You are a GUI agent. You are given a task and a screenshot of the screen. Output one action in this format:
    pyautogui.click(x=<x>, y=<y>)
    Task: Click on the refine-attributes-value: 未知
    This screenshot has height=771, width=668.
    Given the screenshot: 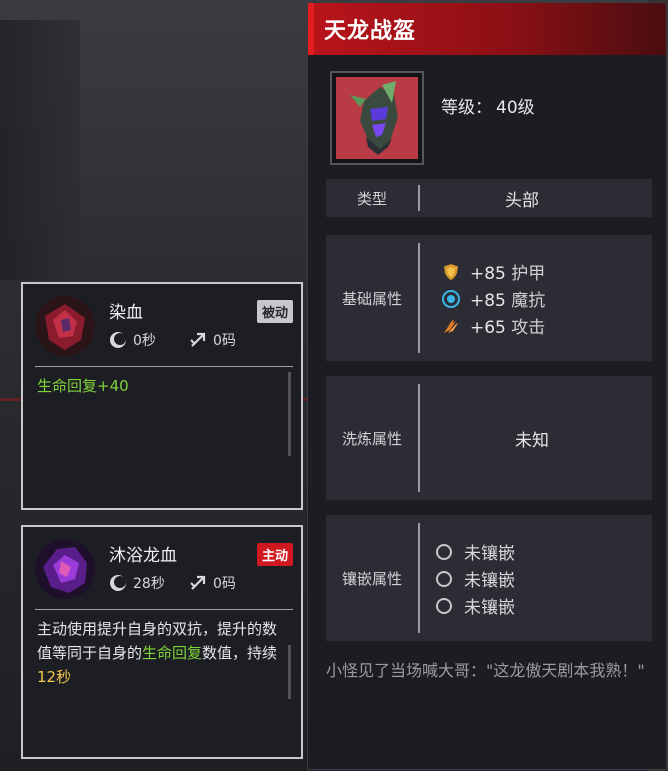 What is the action you would take?
    pyautogui.click(x=532, y=440)
    